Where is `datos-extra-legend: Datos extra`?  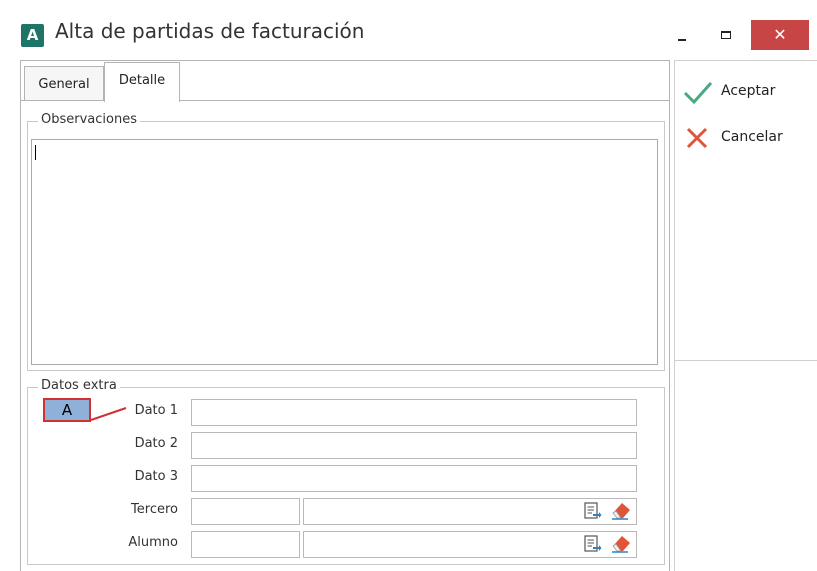
datos-extra-legend: Datos extra is located at coordinates (79, 385).